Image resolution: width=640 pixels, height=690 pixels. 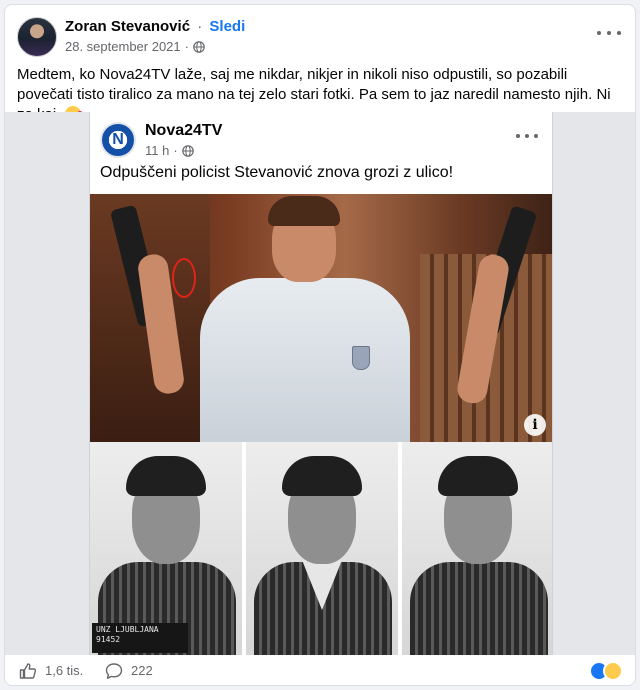 I want to click on post-date: 28. september 2021, so click(x=123, y=46).